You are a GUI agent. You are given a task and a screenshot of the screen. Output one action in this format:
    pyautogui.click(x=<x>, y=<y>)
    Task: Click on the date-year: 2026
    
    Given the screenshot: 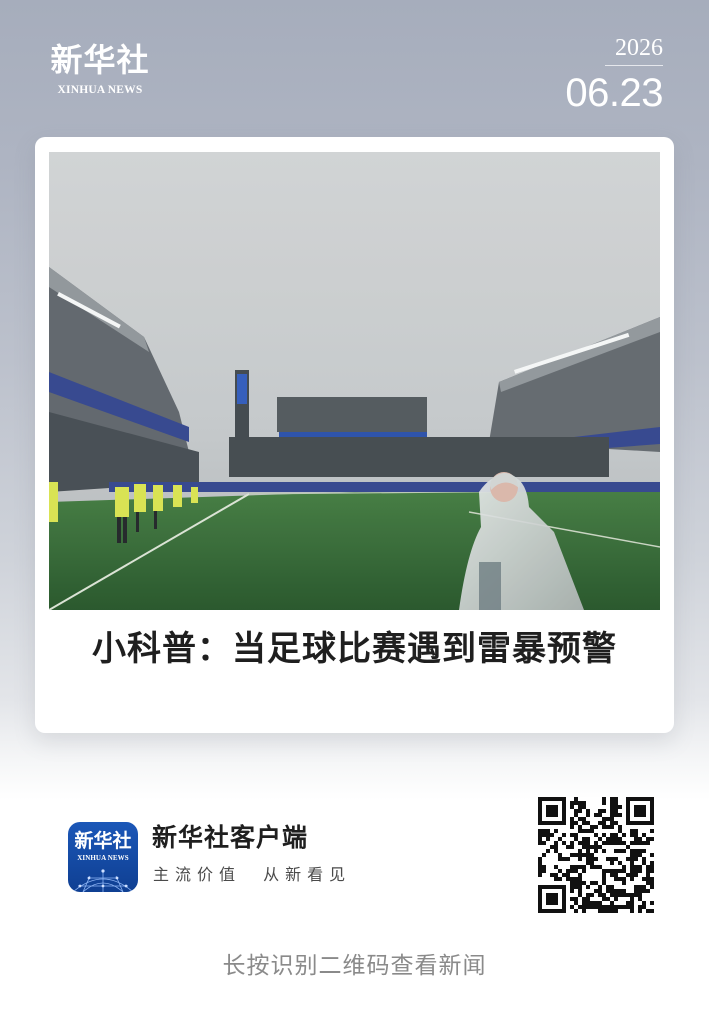 What is the action you would take?
    pyautogui.click(x=634, y=50)
    